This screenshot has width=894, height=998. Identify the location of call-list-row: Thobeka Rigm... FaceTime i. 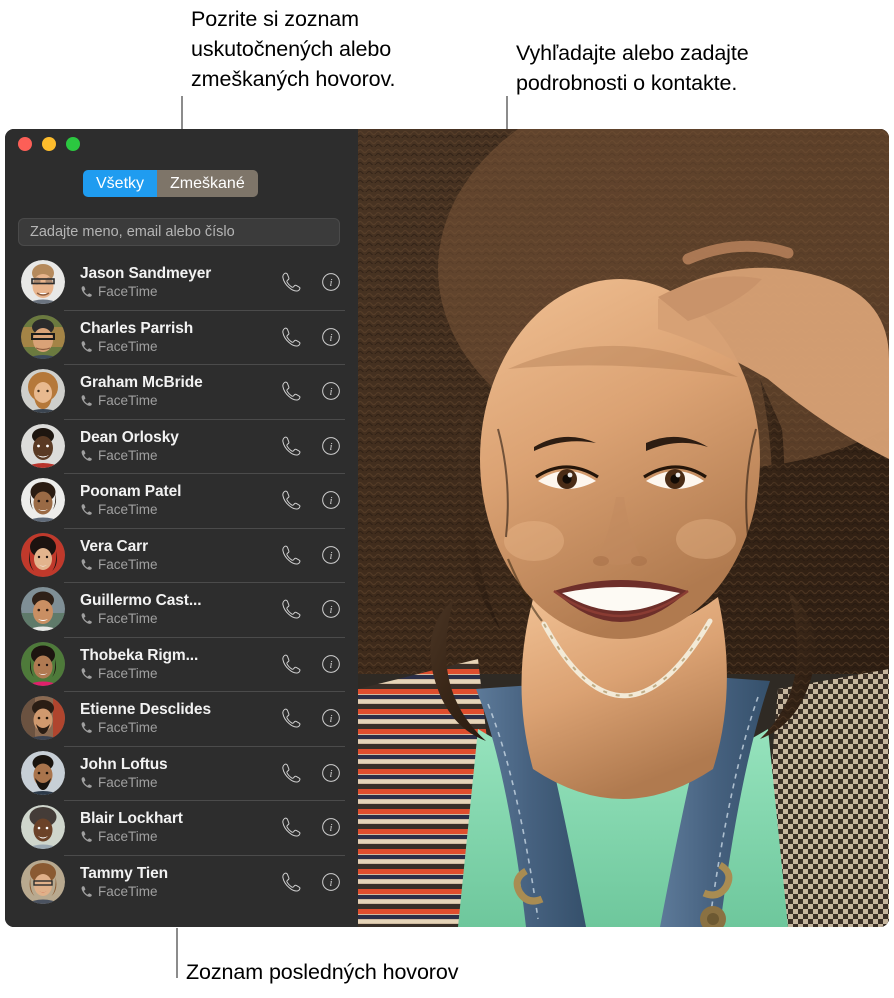
(181, 664).